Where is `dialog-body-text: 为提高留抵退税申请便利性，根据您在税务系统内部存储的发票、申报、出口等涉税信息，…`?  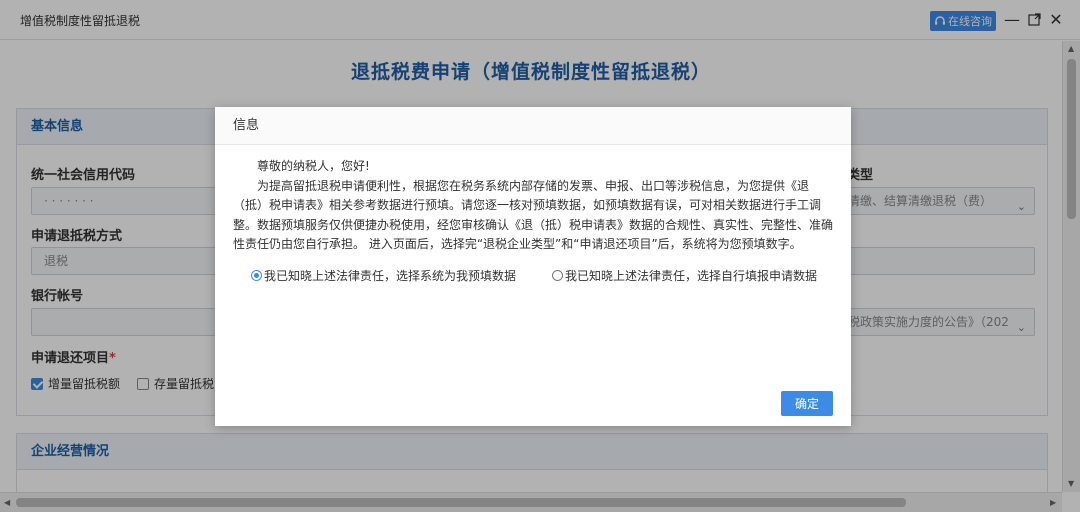
dialog-body-text: 为提高留抵退税申请便利性，根据您在税务系统内部存储的发票、申报、出口等涉税信息，… is located at coordinates (533, 215).